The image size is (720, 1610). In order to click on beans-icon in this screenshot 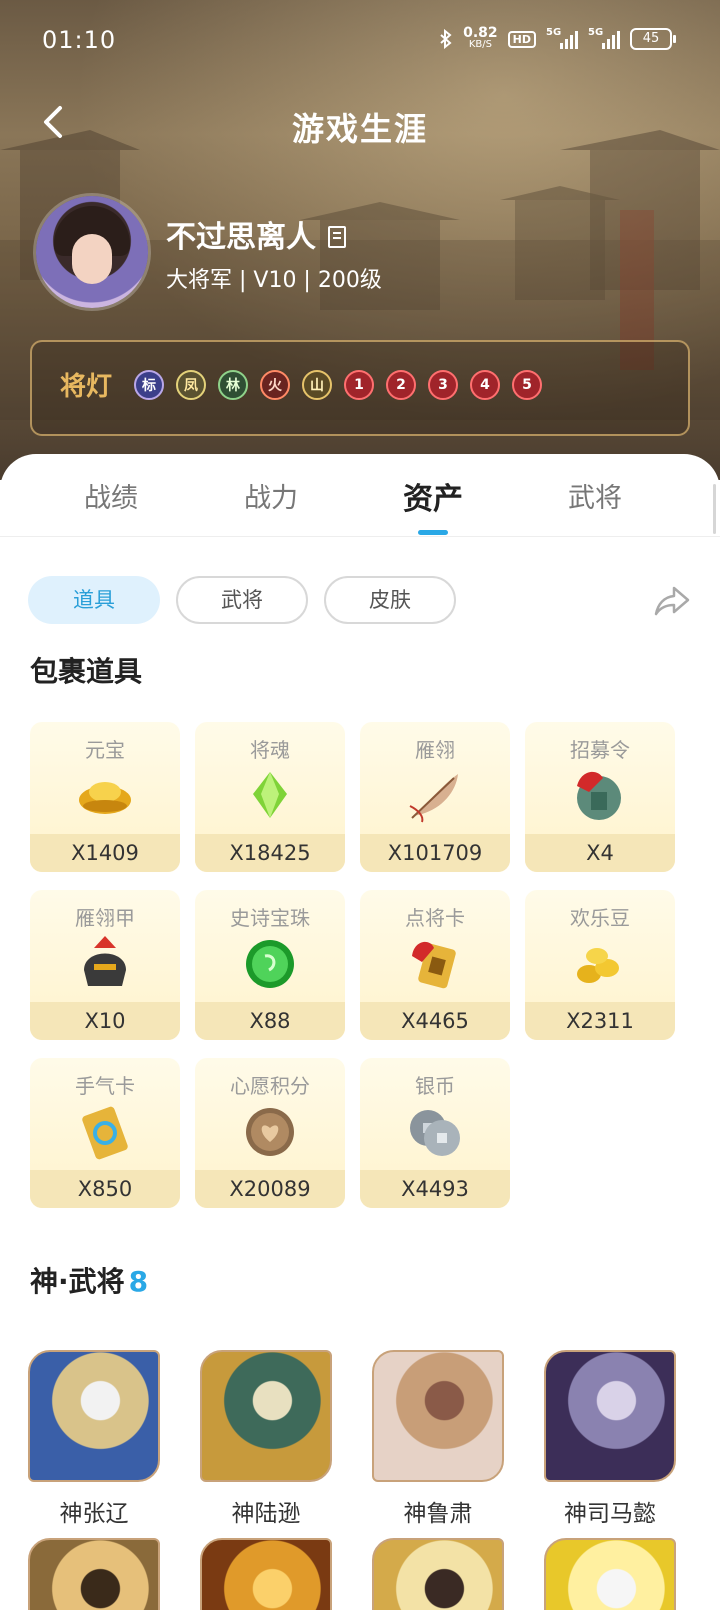, I will do `click(598, 965)`.